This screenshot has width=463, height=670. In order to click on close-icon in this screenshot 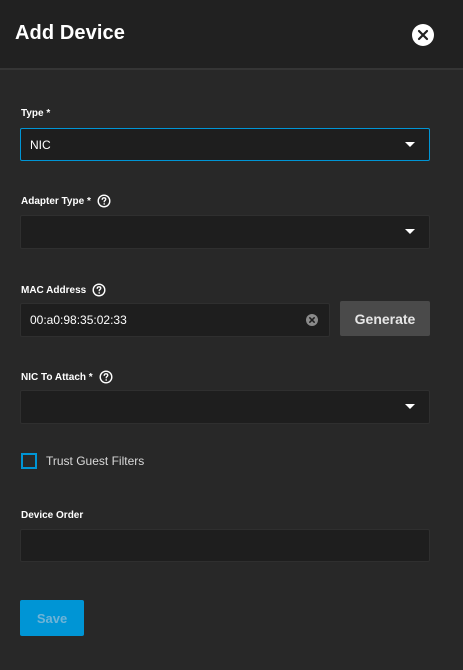, I will do `click(423, 35)`.